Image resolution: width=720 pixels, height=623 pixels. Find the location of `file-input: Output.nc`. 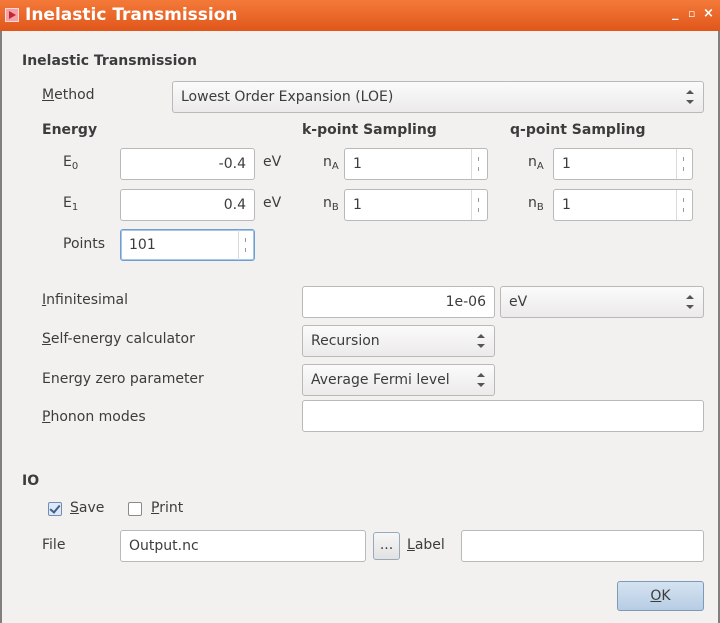

file-input: Output.nc is located at coordinates (243, 546).